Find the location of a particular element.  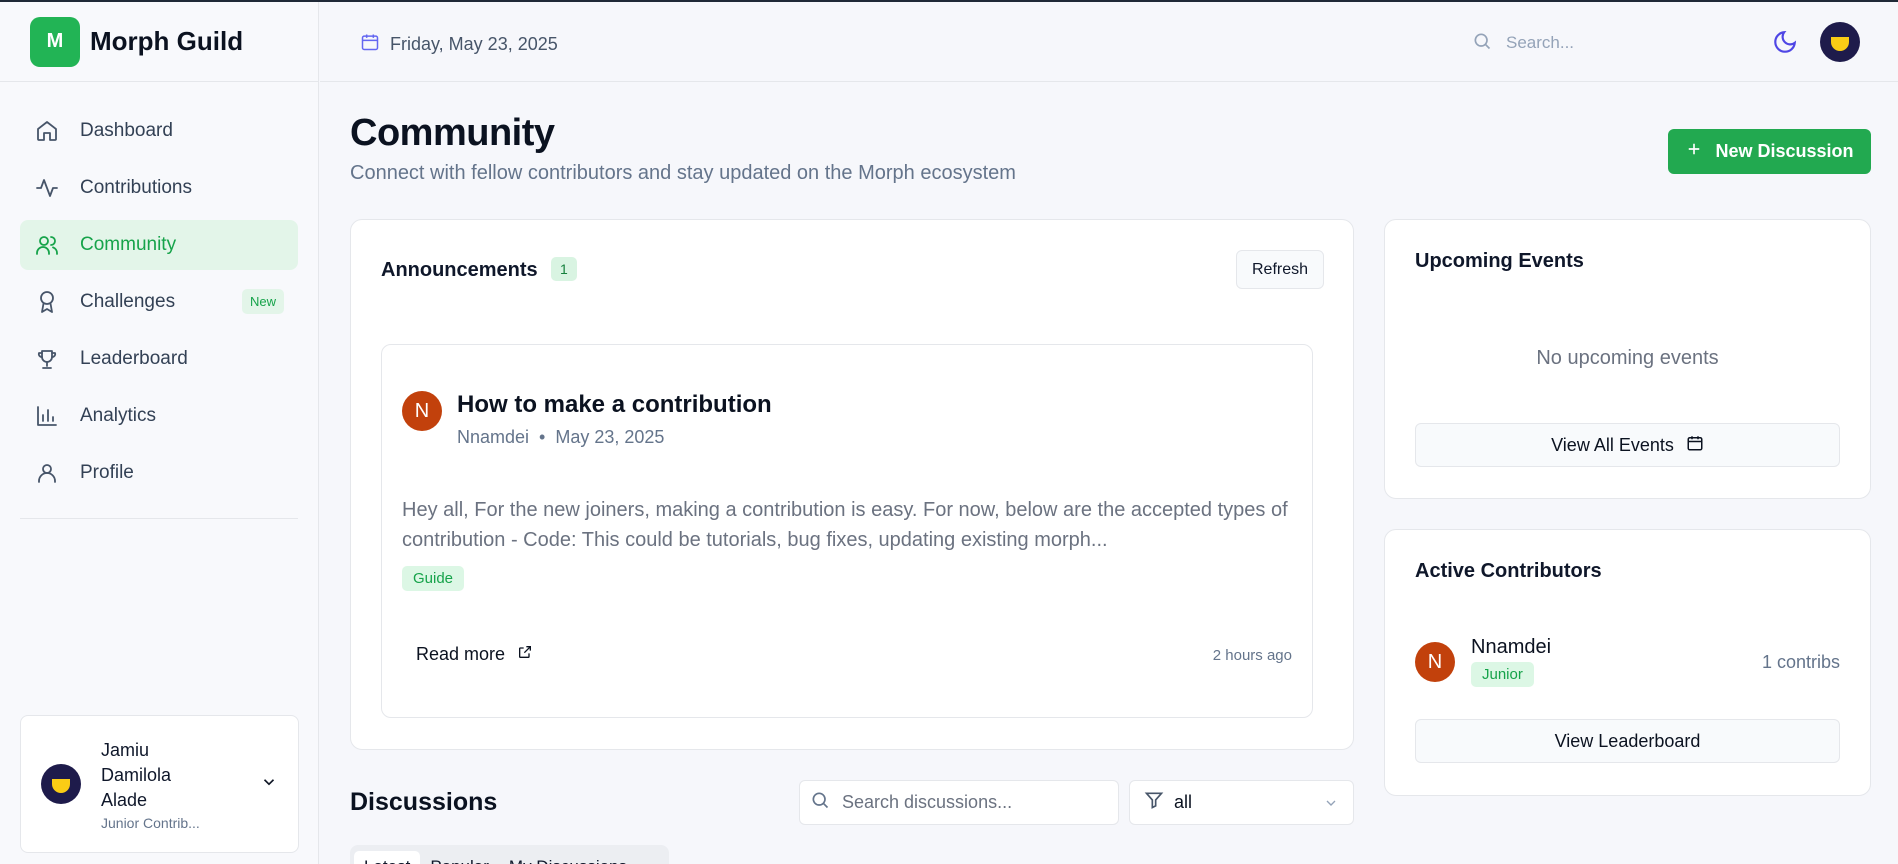

discussion-tabs: Latest Popular My Discussions is located at coordinates (509, 854).